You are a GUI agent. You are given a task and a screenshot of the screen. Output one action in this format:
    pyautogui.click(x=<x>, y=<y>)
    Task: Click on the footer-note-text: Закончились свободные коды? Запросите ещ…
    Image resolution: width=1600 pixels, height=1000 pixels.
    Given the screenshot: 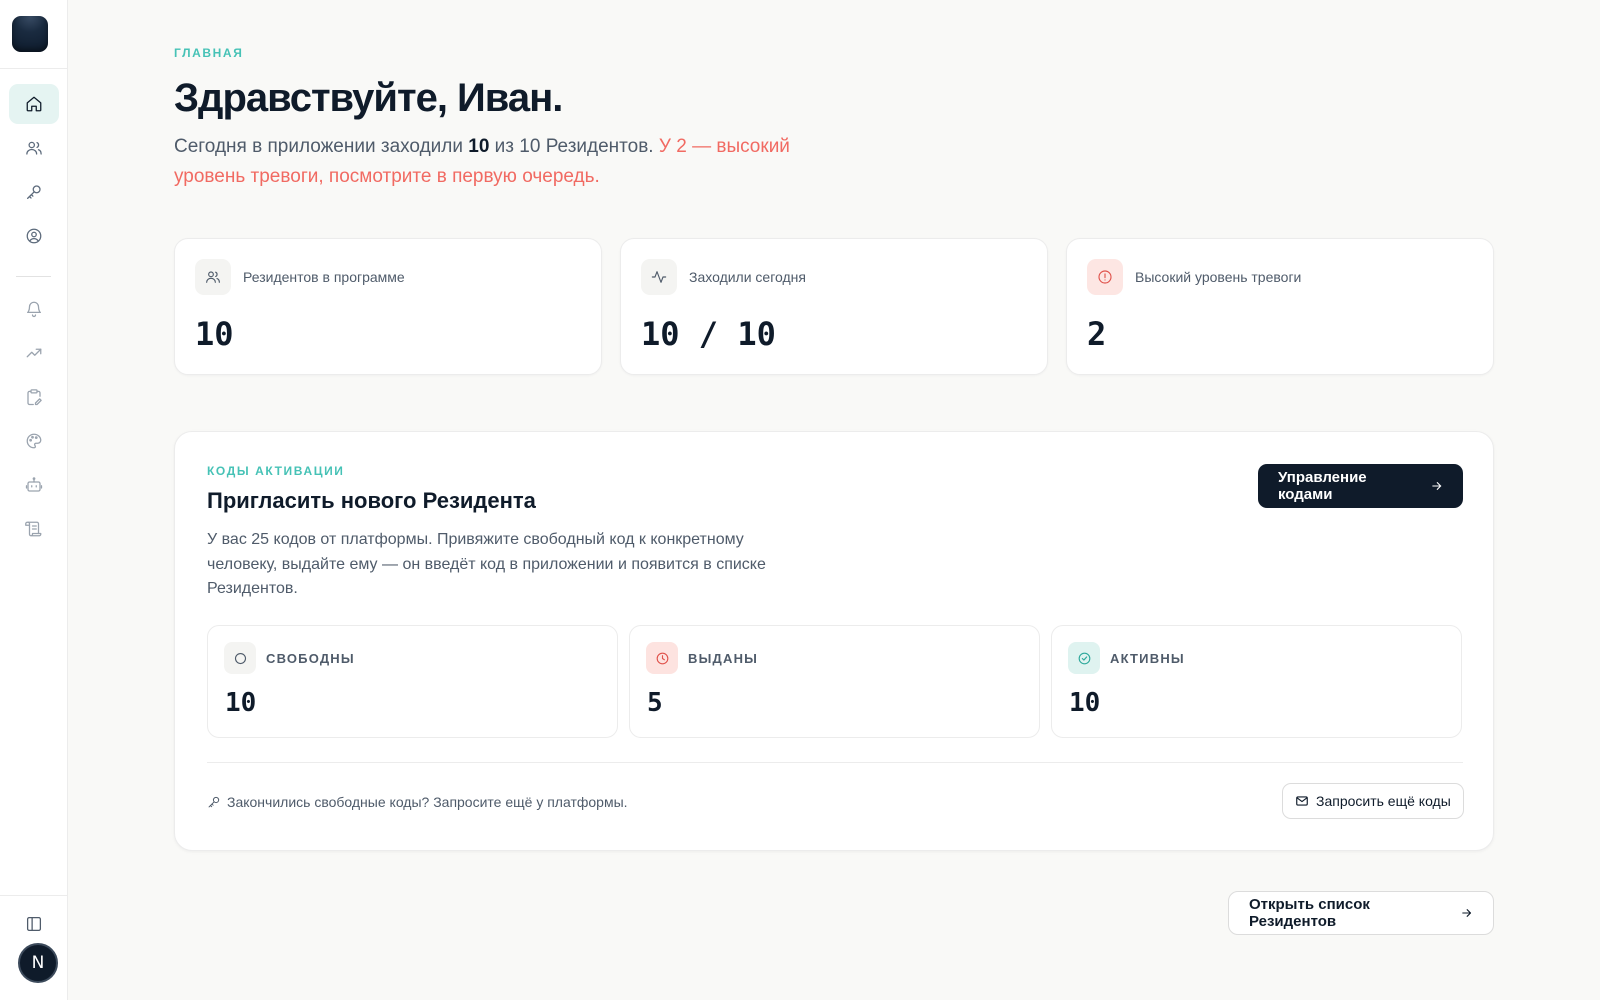 What is the action you would take?
    pyautogui.click(x=427, y=802)
    